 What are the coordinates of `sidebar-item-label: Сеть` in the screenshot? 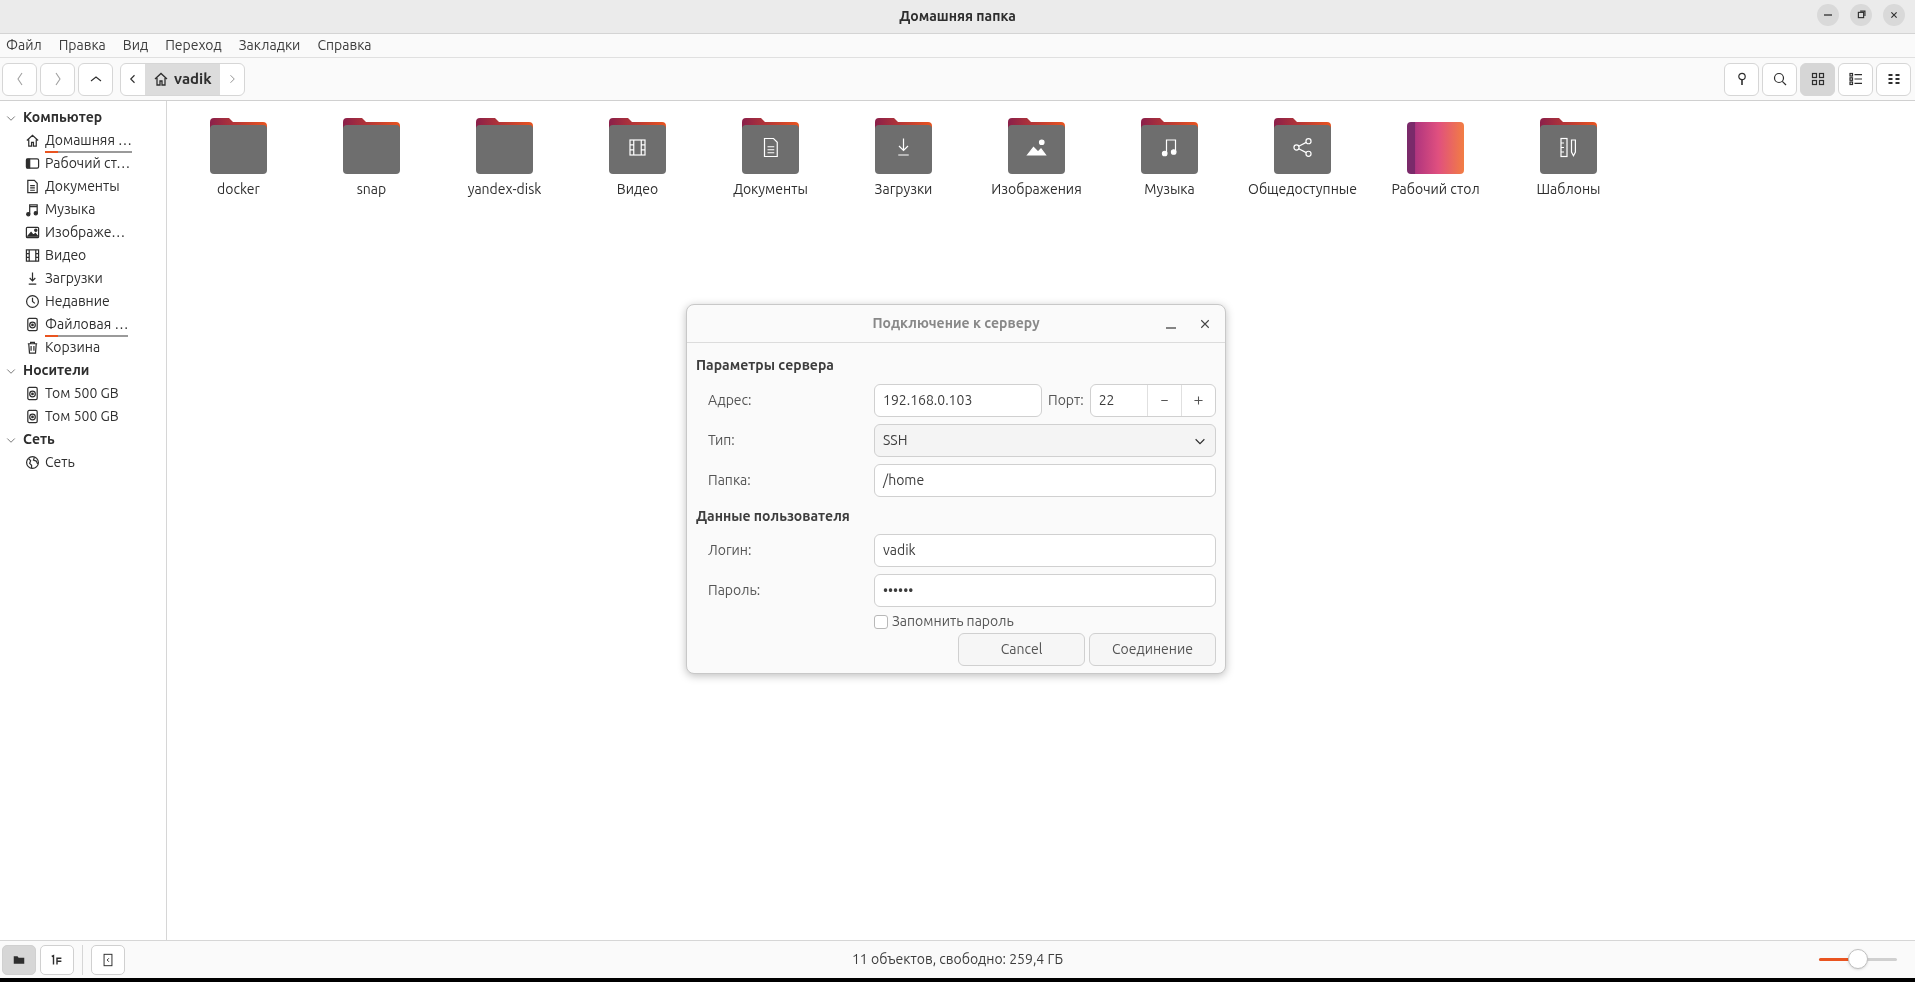 It's located at (60, 462).